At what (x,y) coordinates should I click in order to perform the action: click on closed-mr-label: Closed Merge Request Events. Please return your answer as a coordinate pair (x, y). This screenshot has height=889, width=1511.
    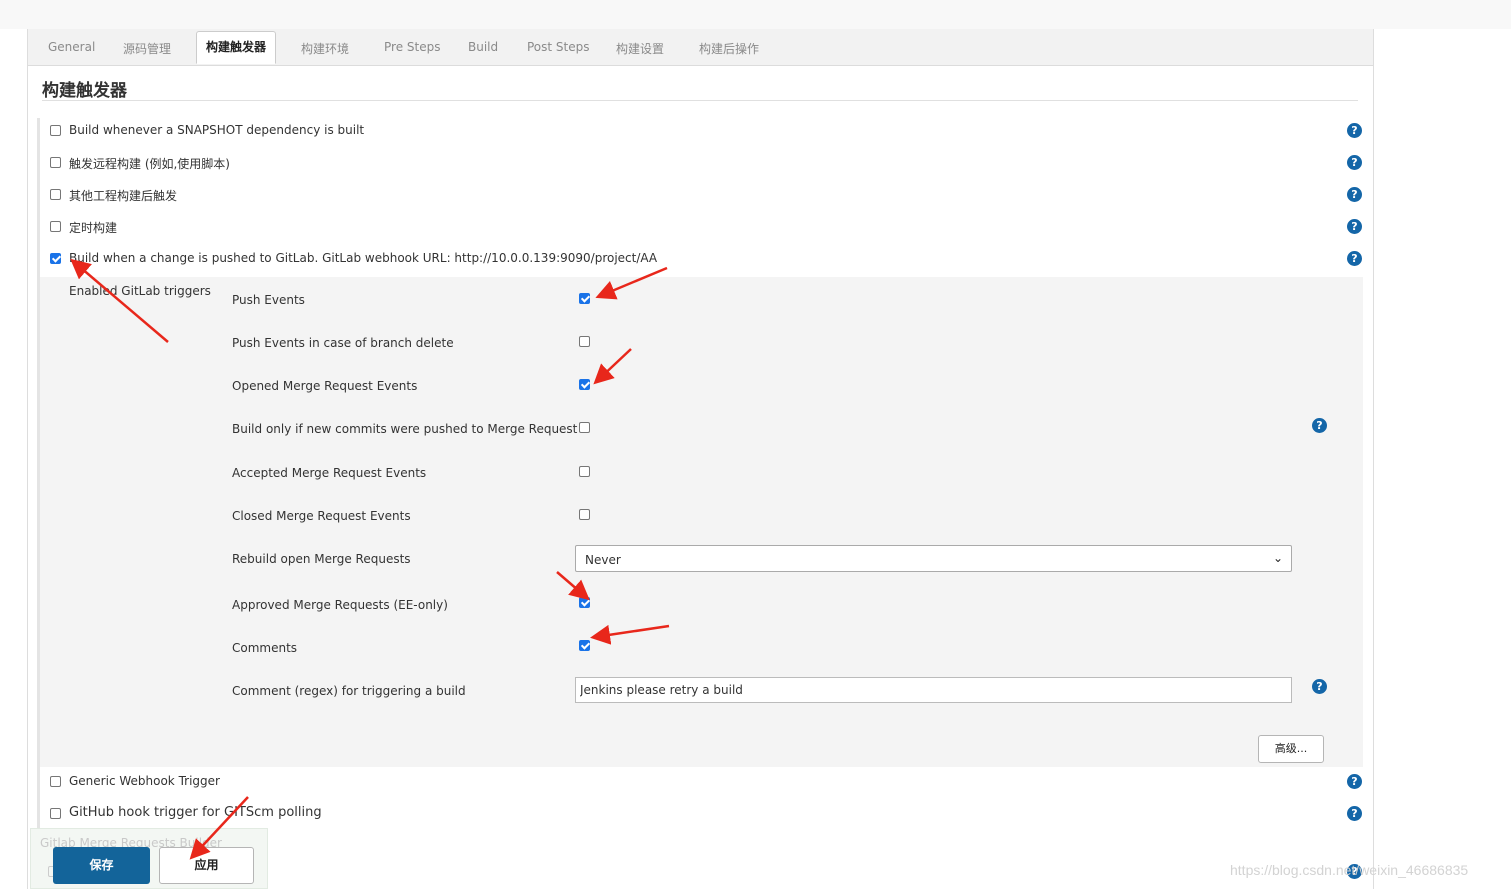
    Looking at the image, I should click on (321, 516).